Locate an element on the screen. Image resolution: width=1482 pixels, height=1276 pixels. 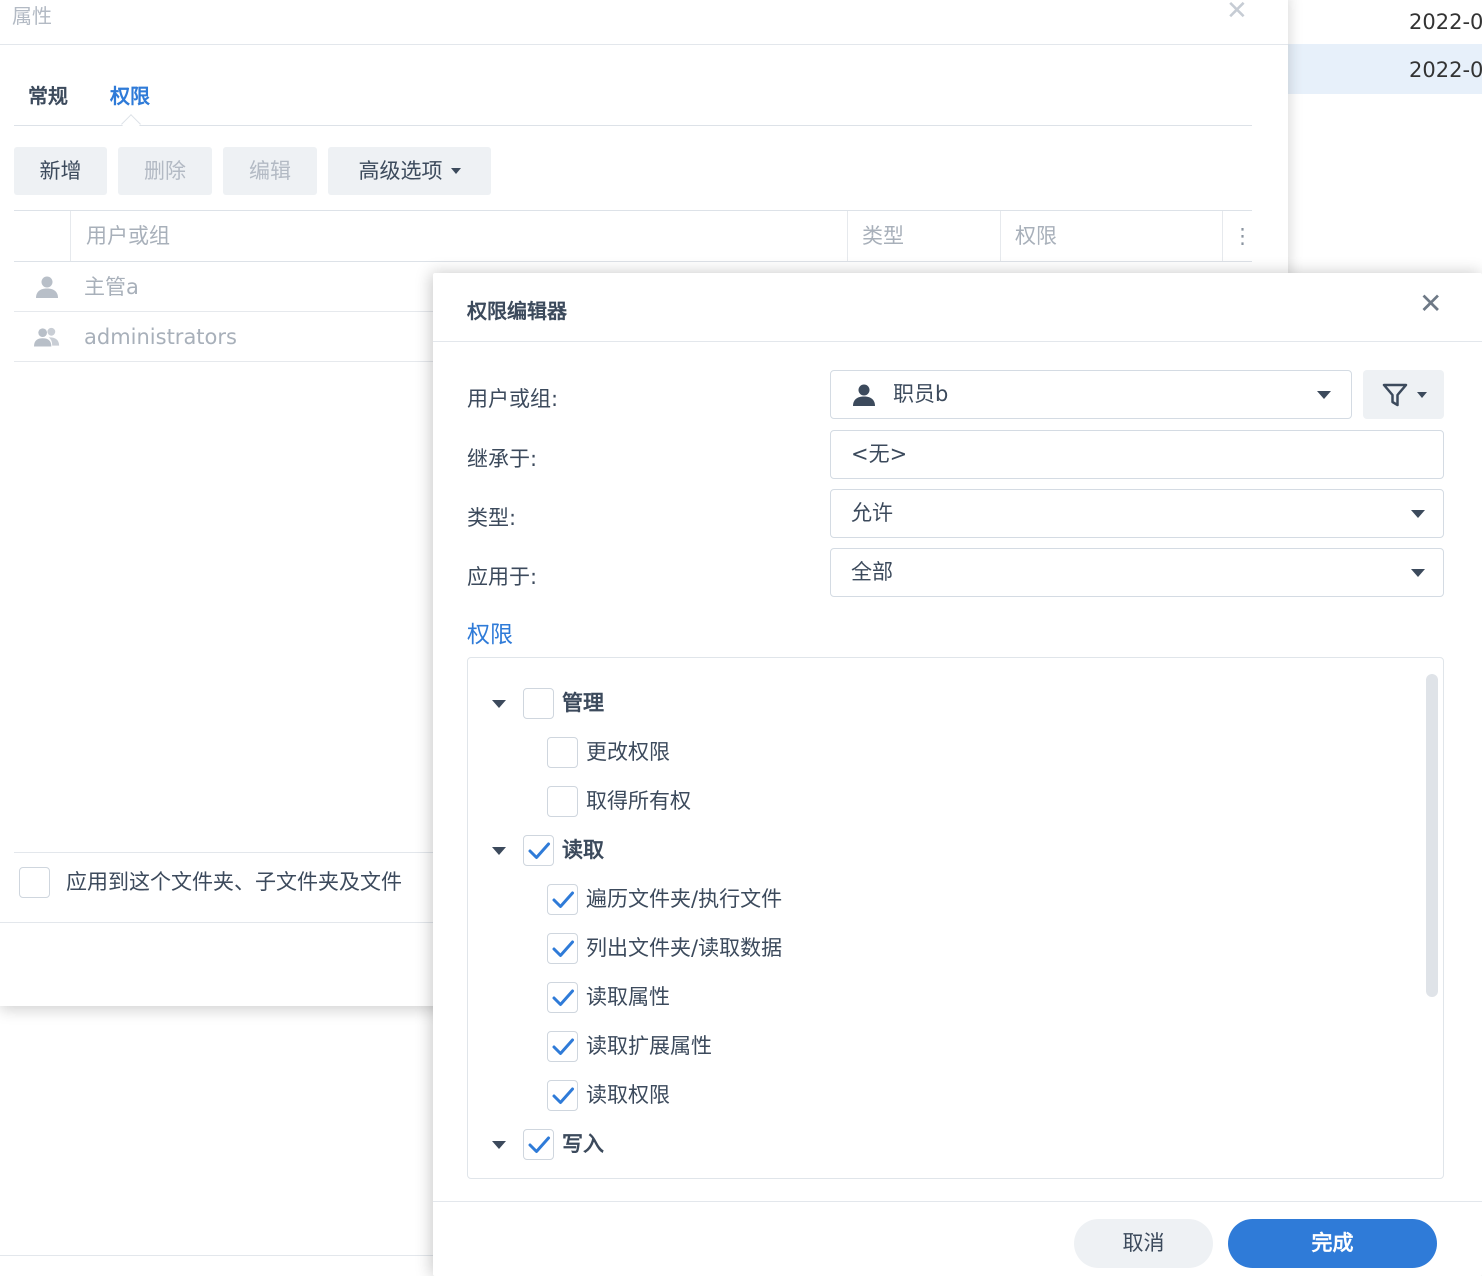
delete-button: 删除 is located at coordinates (165, 171).